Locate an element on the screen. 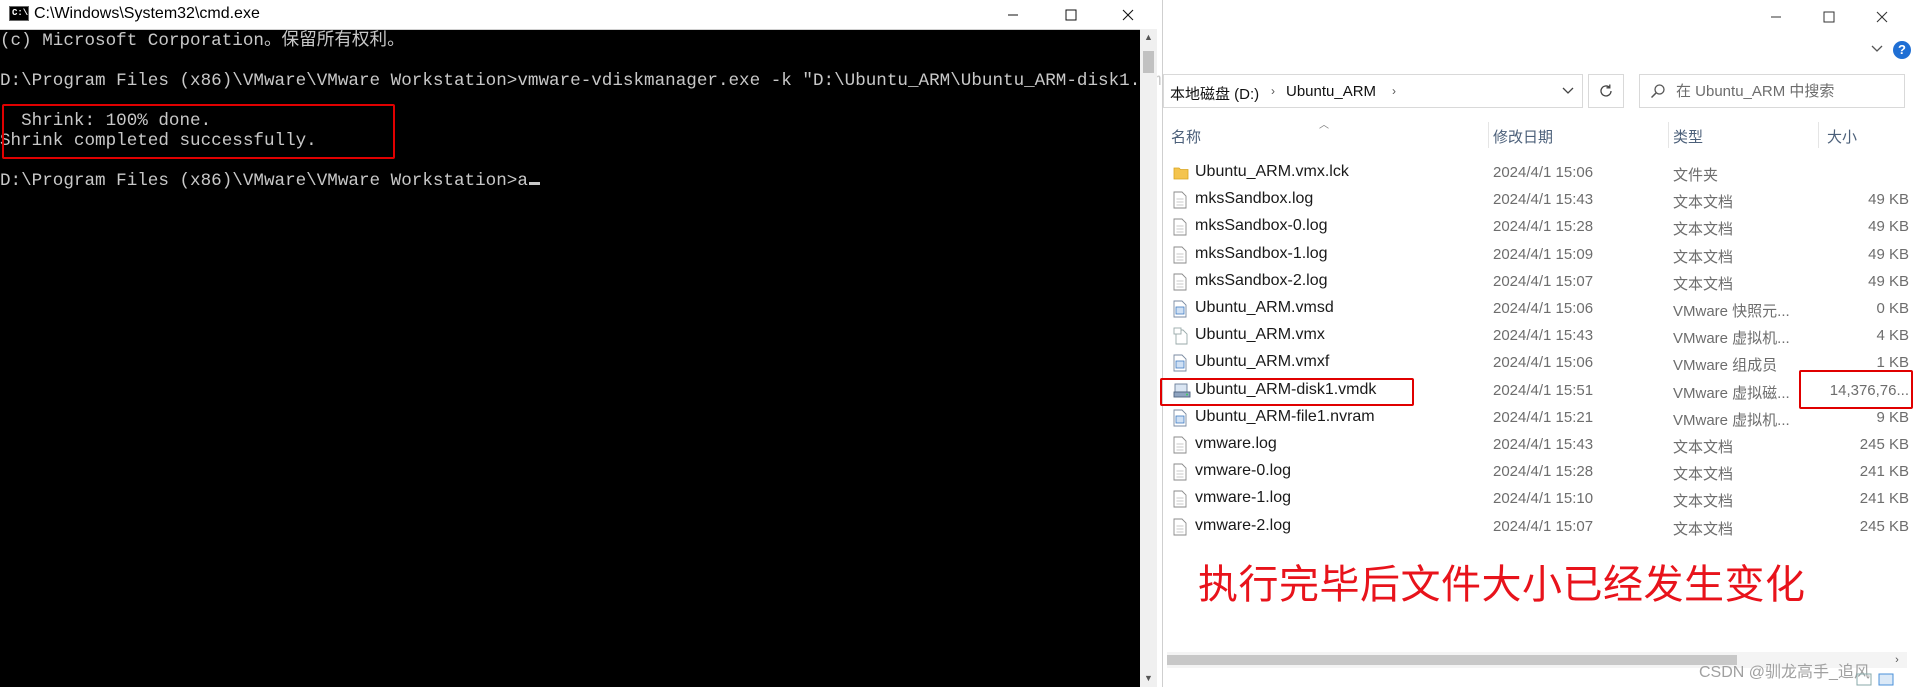 The height and width of the screenshot is (687, 1914). column-header-row: ︿ 名称 修改日期 类型 大小 is located at coordinates (1538, 134).